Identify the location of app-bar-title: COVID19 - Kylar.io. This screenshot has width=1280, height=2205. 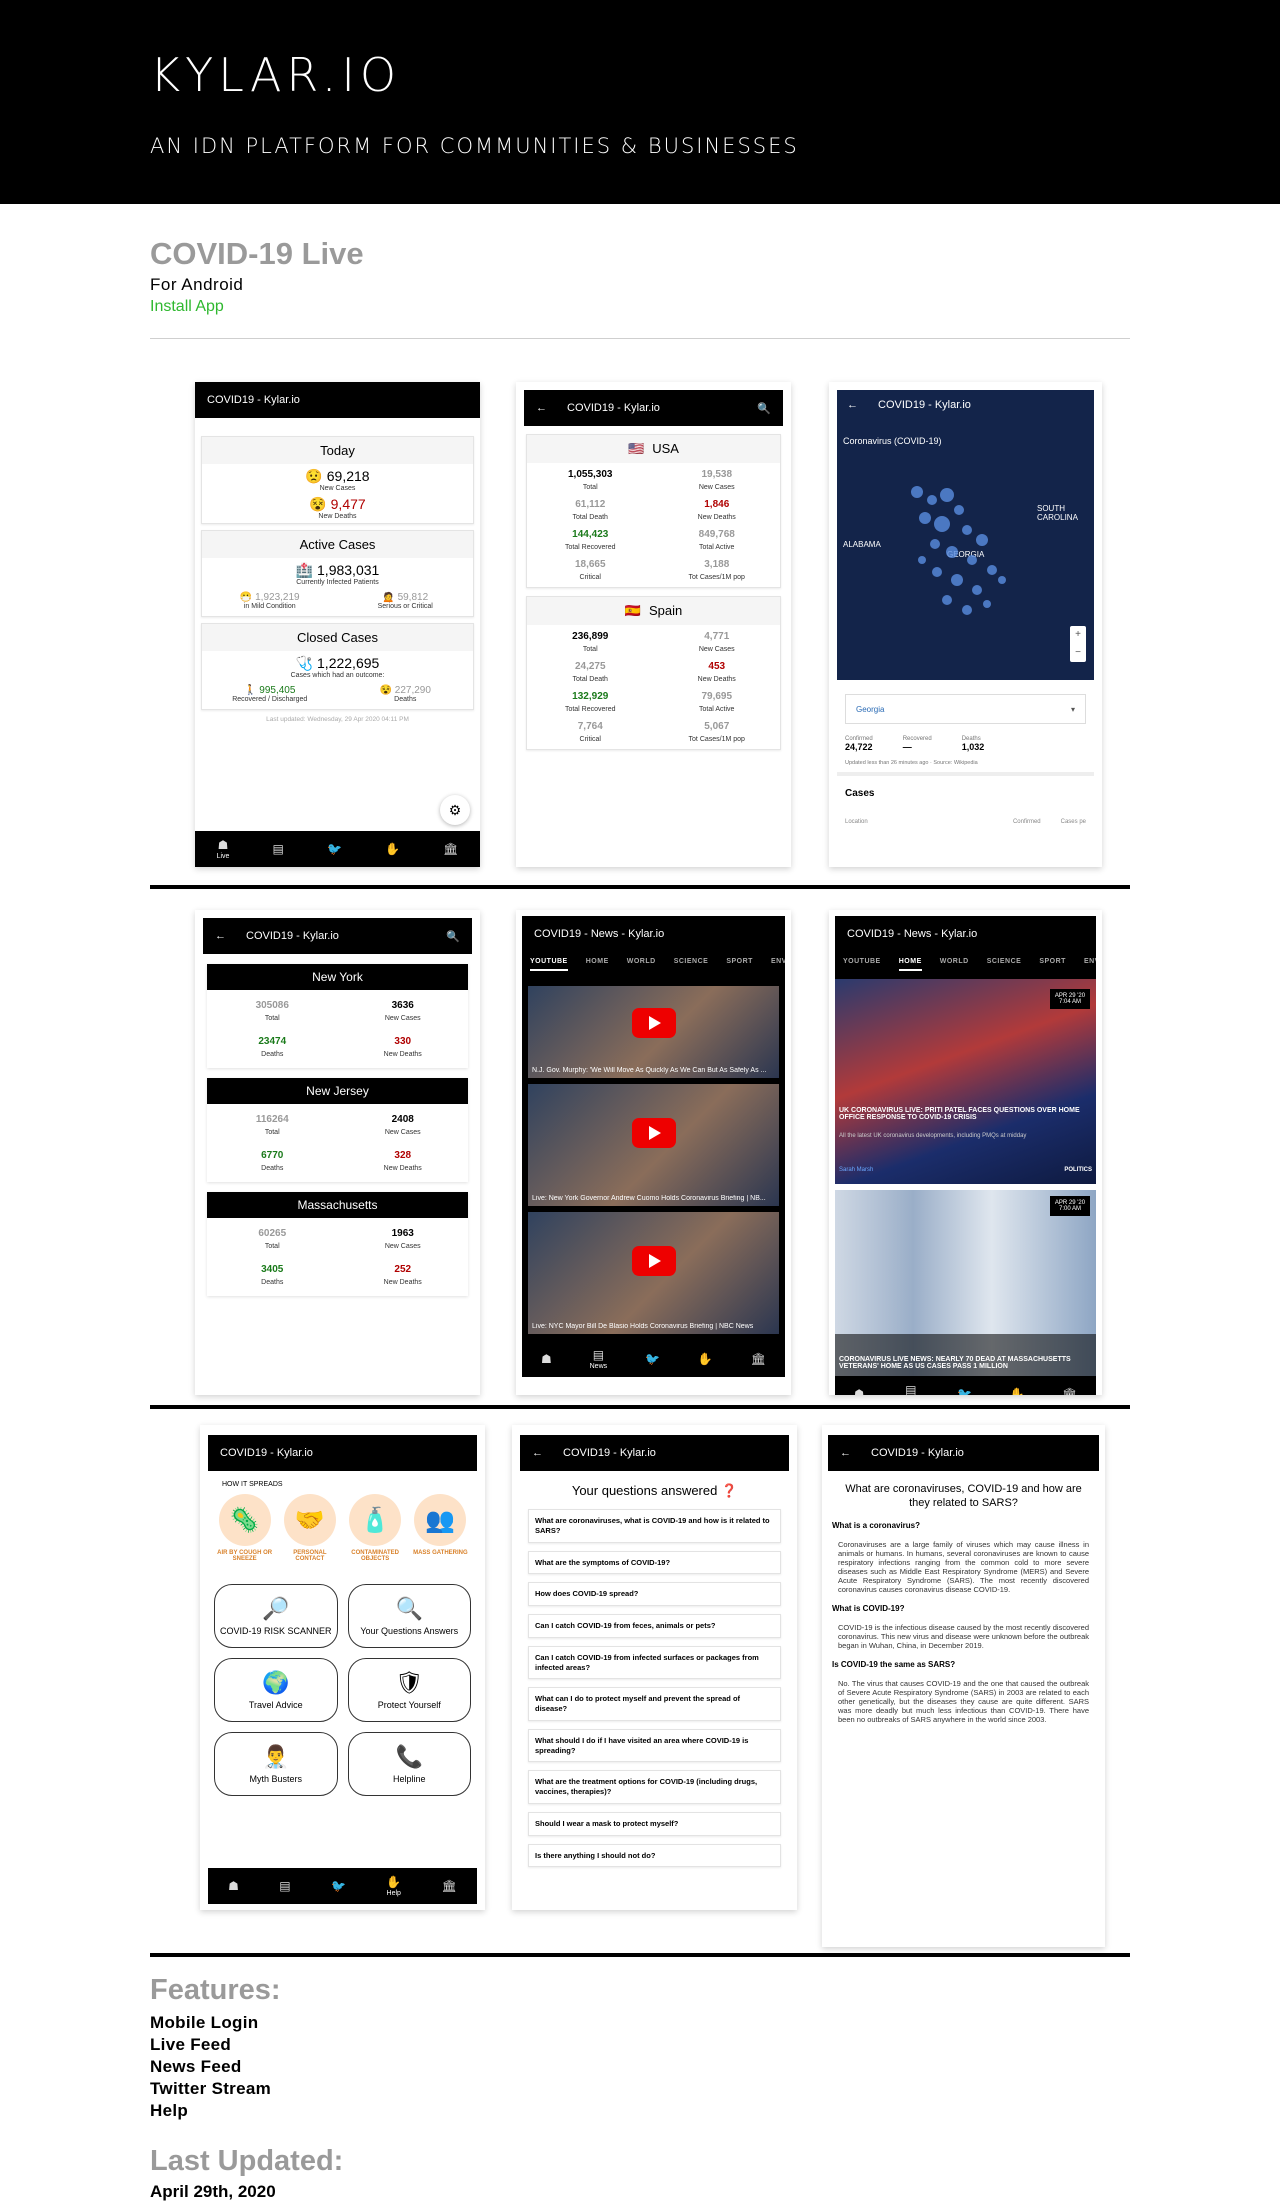
(924, 405).